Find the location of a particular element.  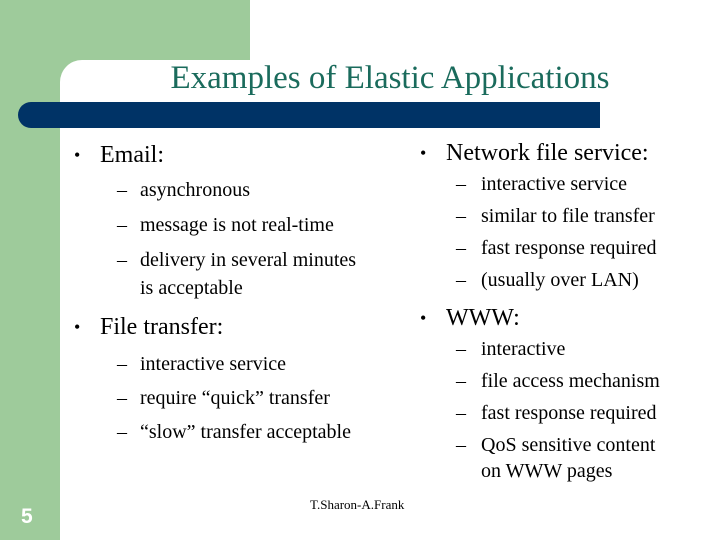

bullet-heading: • File transfer: is located at coordinates (148, 332).